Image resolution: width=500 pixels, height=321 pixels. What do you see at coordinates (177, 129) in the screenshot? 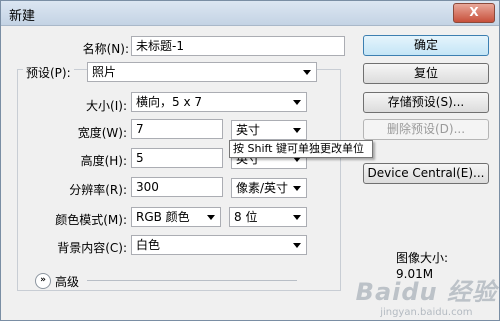
I see `width-input: 7` at bounding box center [177, 129].